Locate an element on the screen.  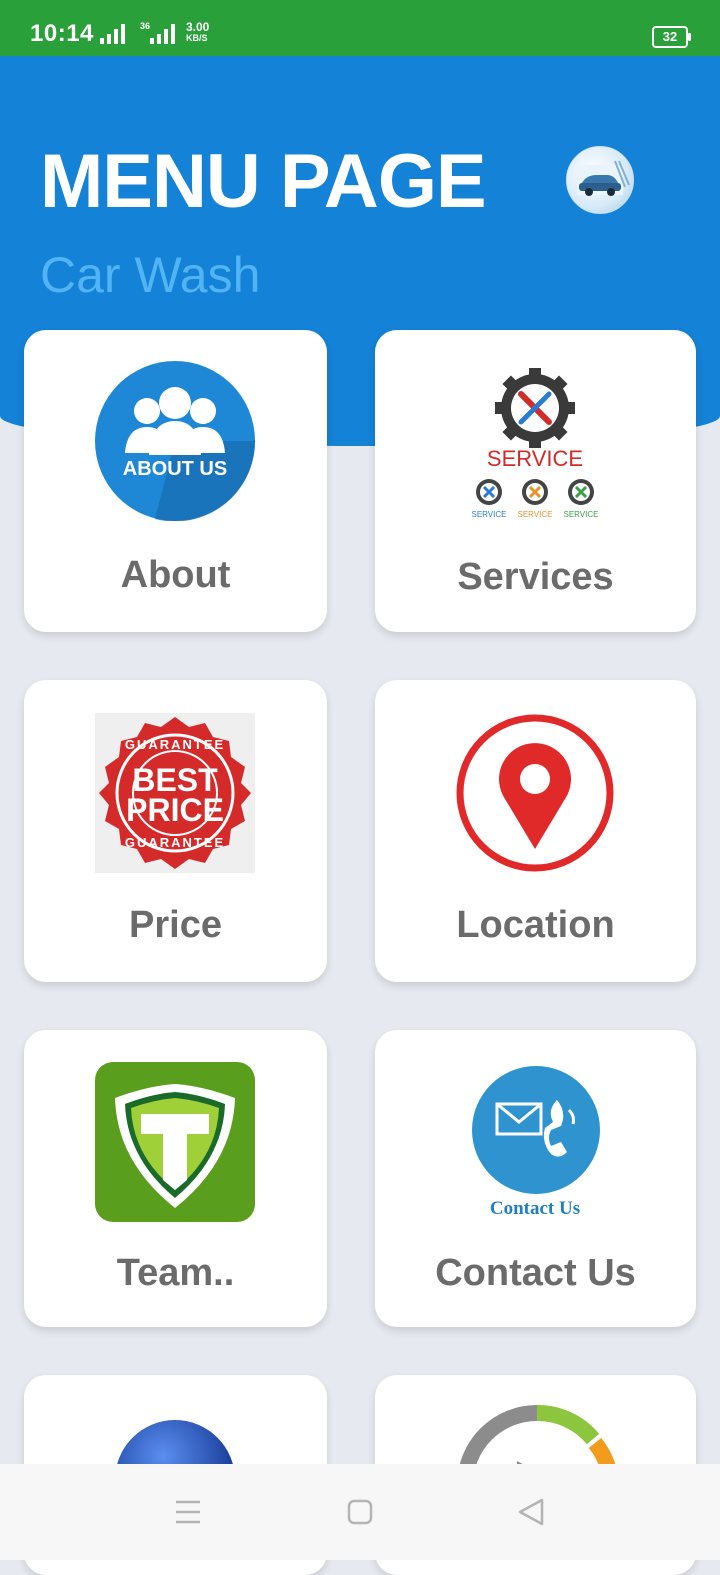
contact-phone-mail-icon: Contact Us is located at coordinates (535, 1142).